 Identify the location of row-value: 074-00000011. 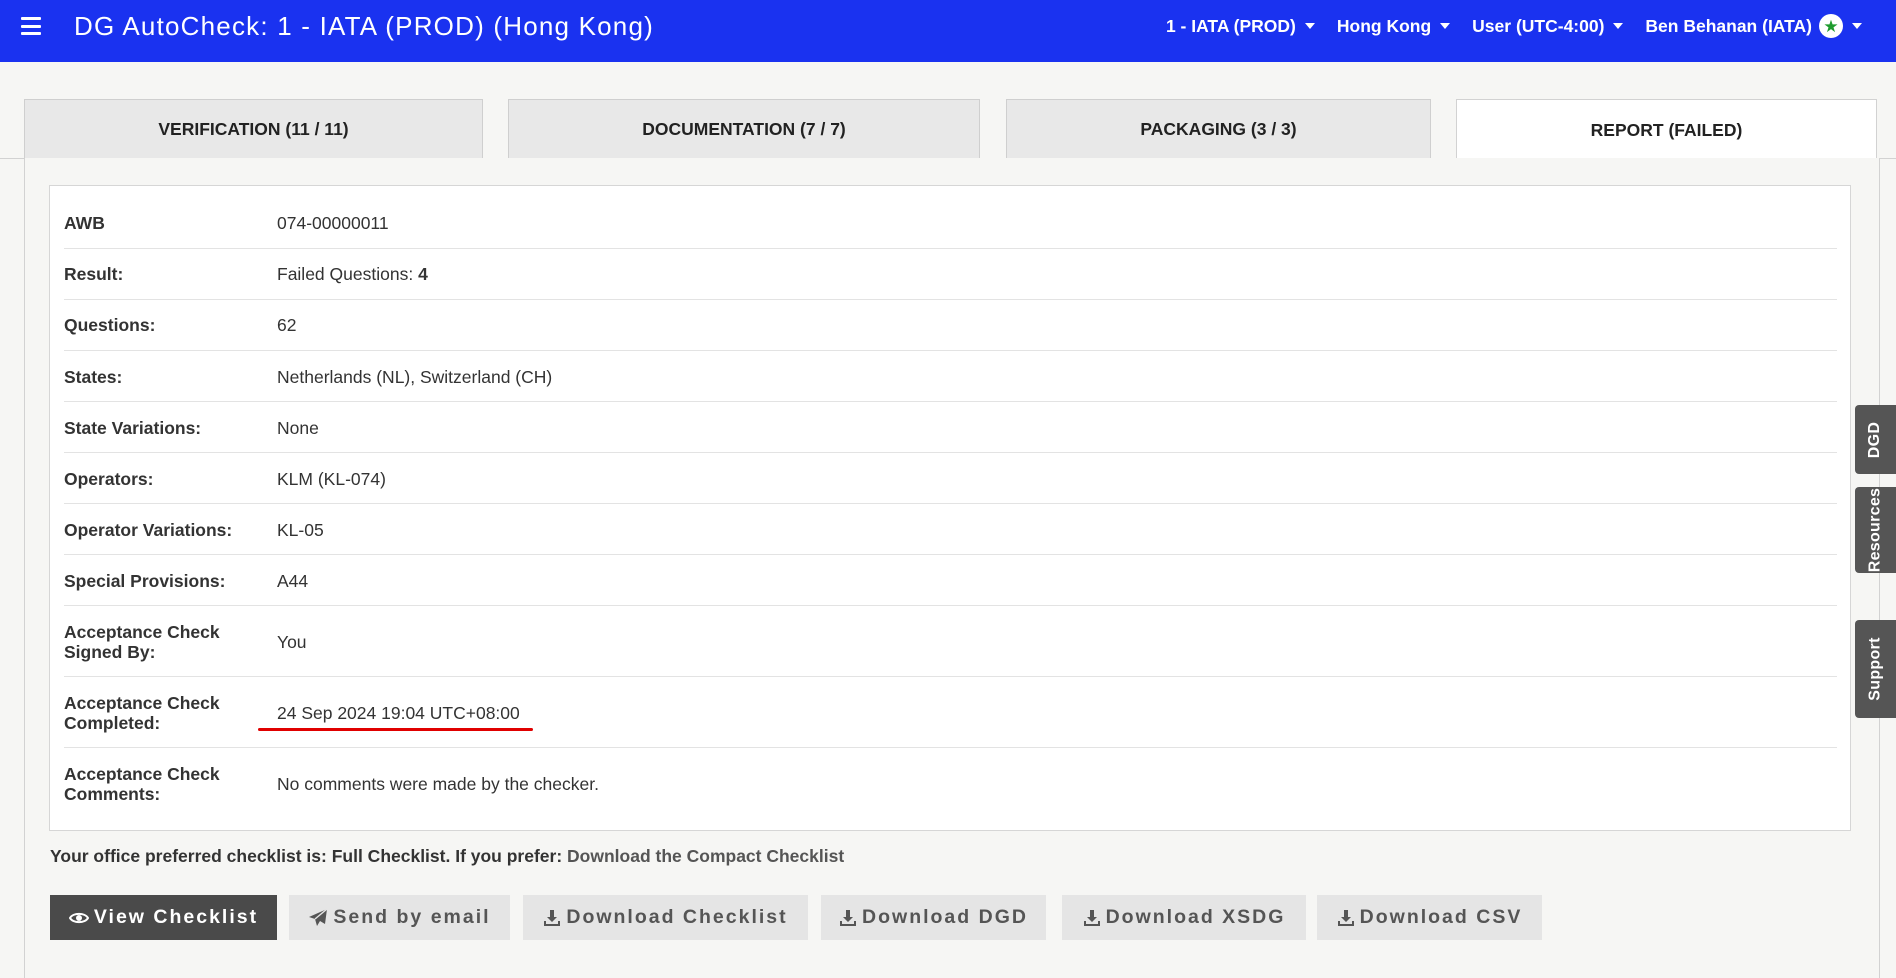
(333, 223).